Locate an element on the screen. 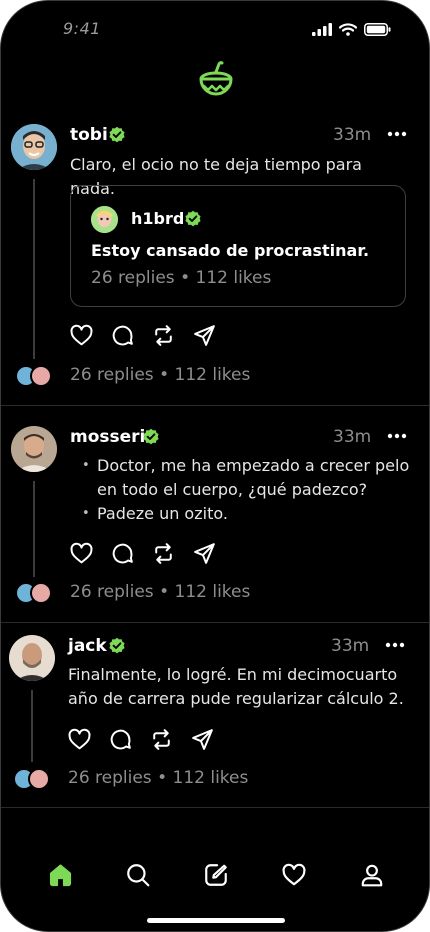  quoted-avatar-portrait-icon is located at coordinates (104, 219).